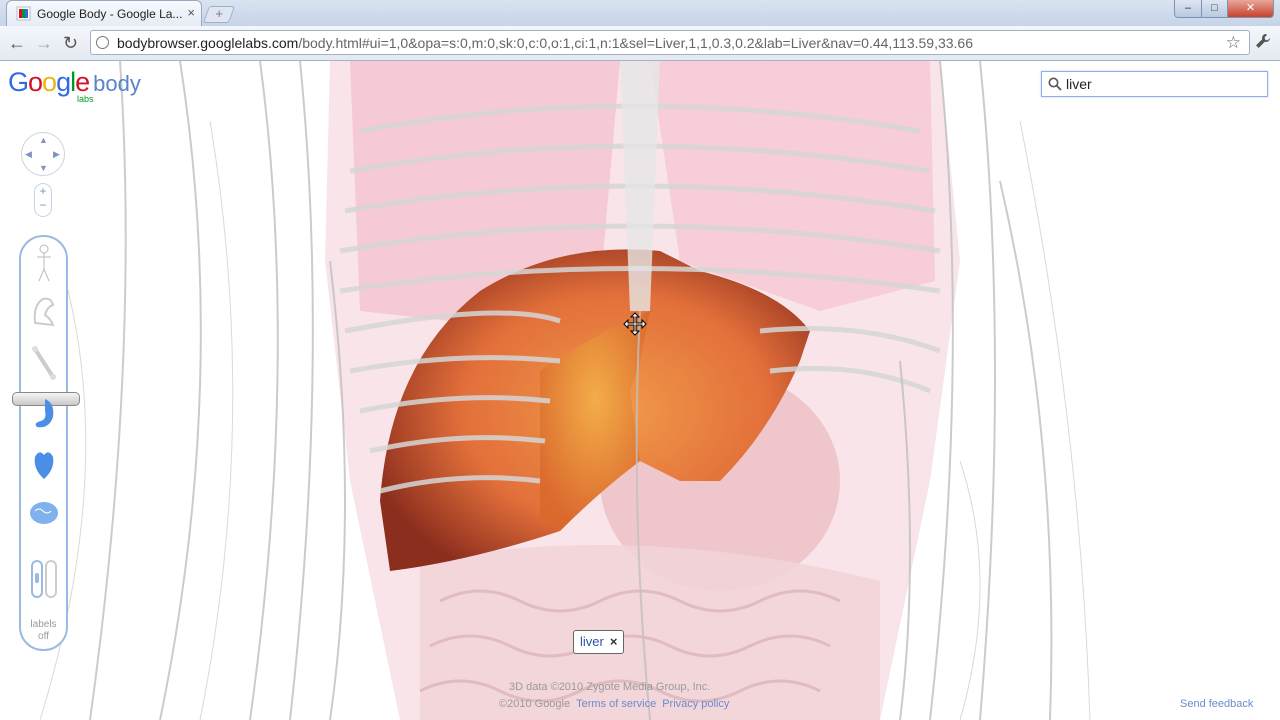  Describe the element at coordinates (43, 624) in the screenshot. I see `labels-word: labels` at that location.